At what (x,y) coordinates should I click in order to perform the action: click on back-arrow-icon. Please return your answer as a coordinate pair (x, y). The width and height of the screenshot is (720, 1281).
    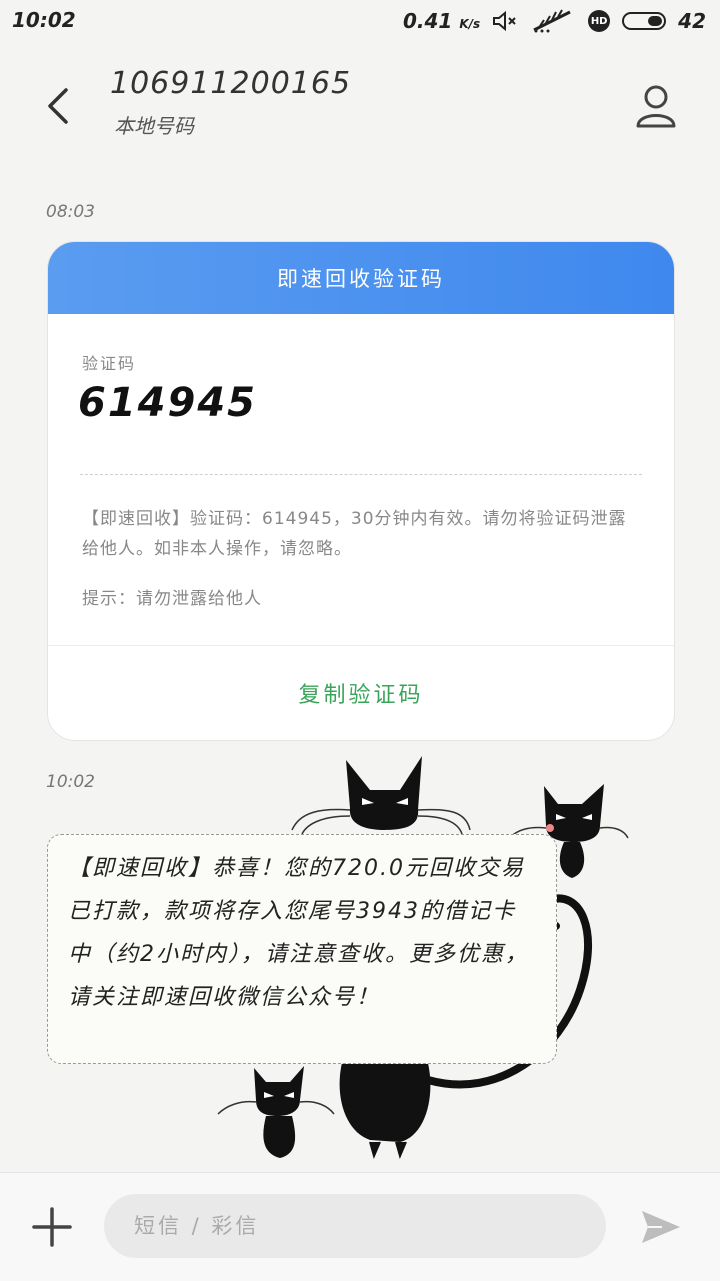
    Looking at the image, I should click on (60, 106).